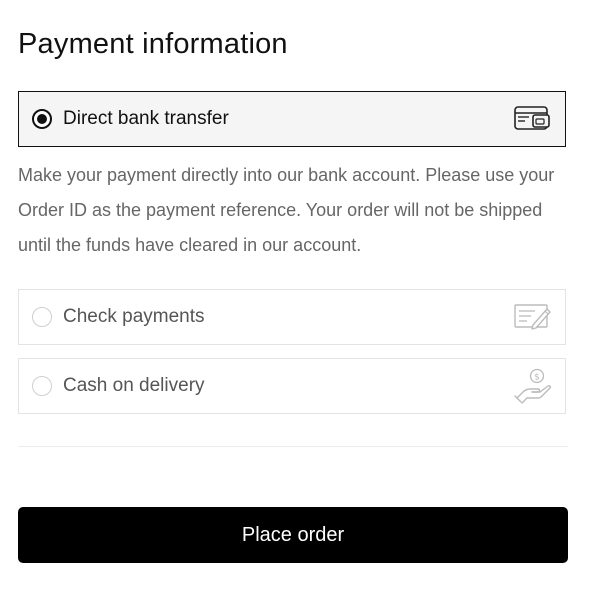 This screenshot has height=606, width=590. I want to click on divider, so click(293, 446).